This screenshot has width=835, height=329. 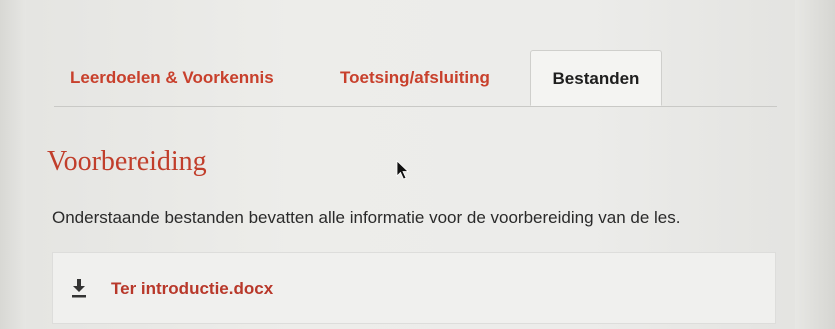 What do you see at coordinates (596, 78) in the screenshot?
I see `tab-bestanden: Bestanden` at bounding box center [596, 78].